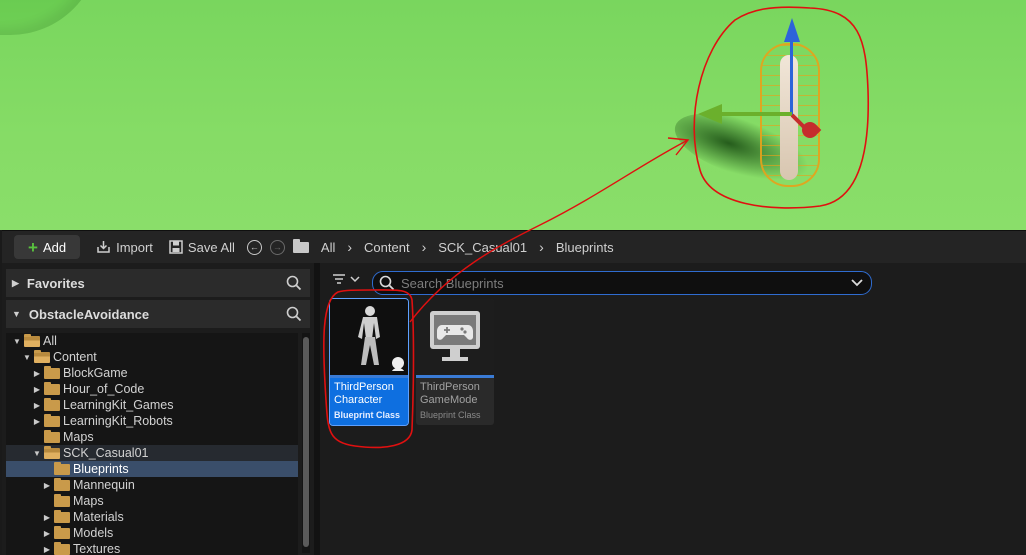 Image resolution: width=1026 pixels, height=555 pixels. Describe the element at coordinates (152, 341) in the screenshot. I see `tree-item: ▼ All` at that location.